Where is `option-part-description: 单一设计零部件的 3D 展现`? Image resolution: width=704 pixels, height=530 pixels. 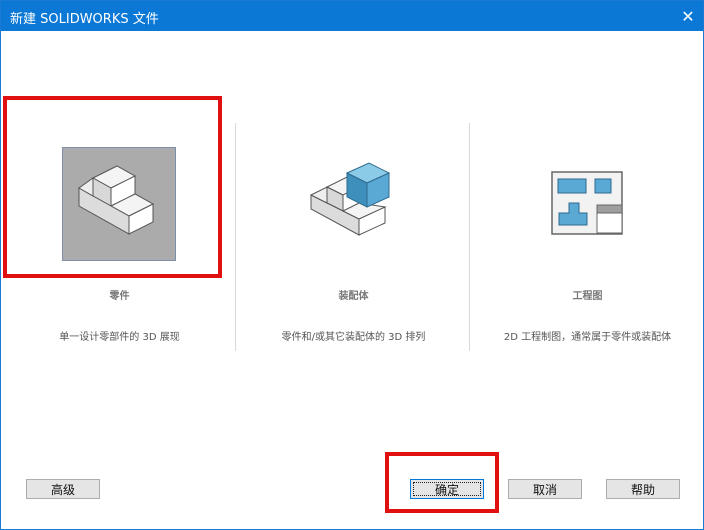
option-part-description: 单一设计零部件的 3D 展现 is located at coordinates (119, 337).